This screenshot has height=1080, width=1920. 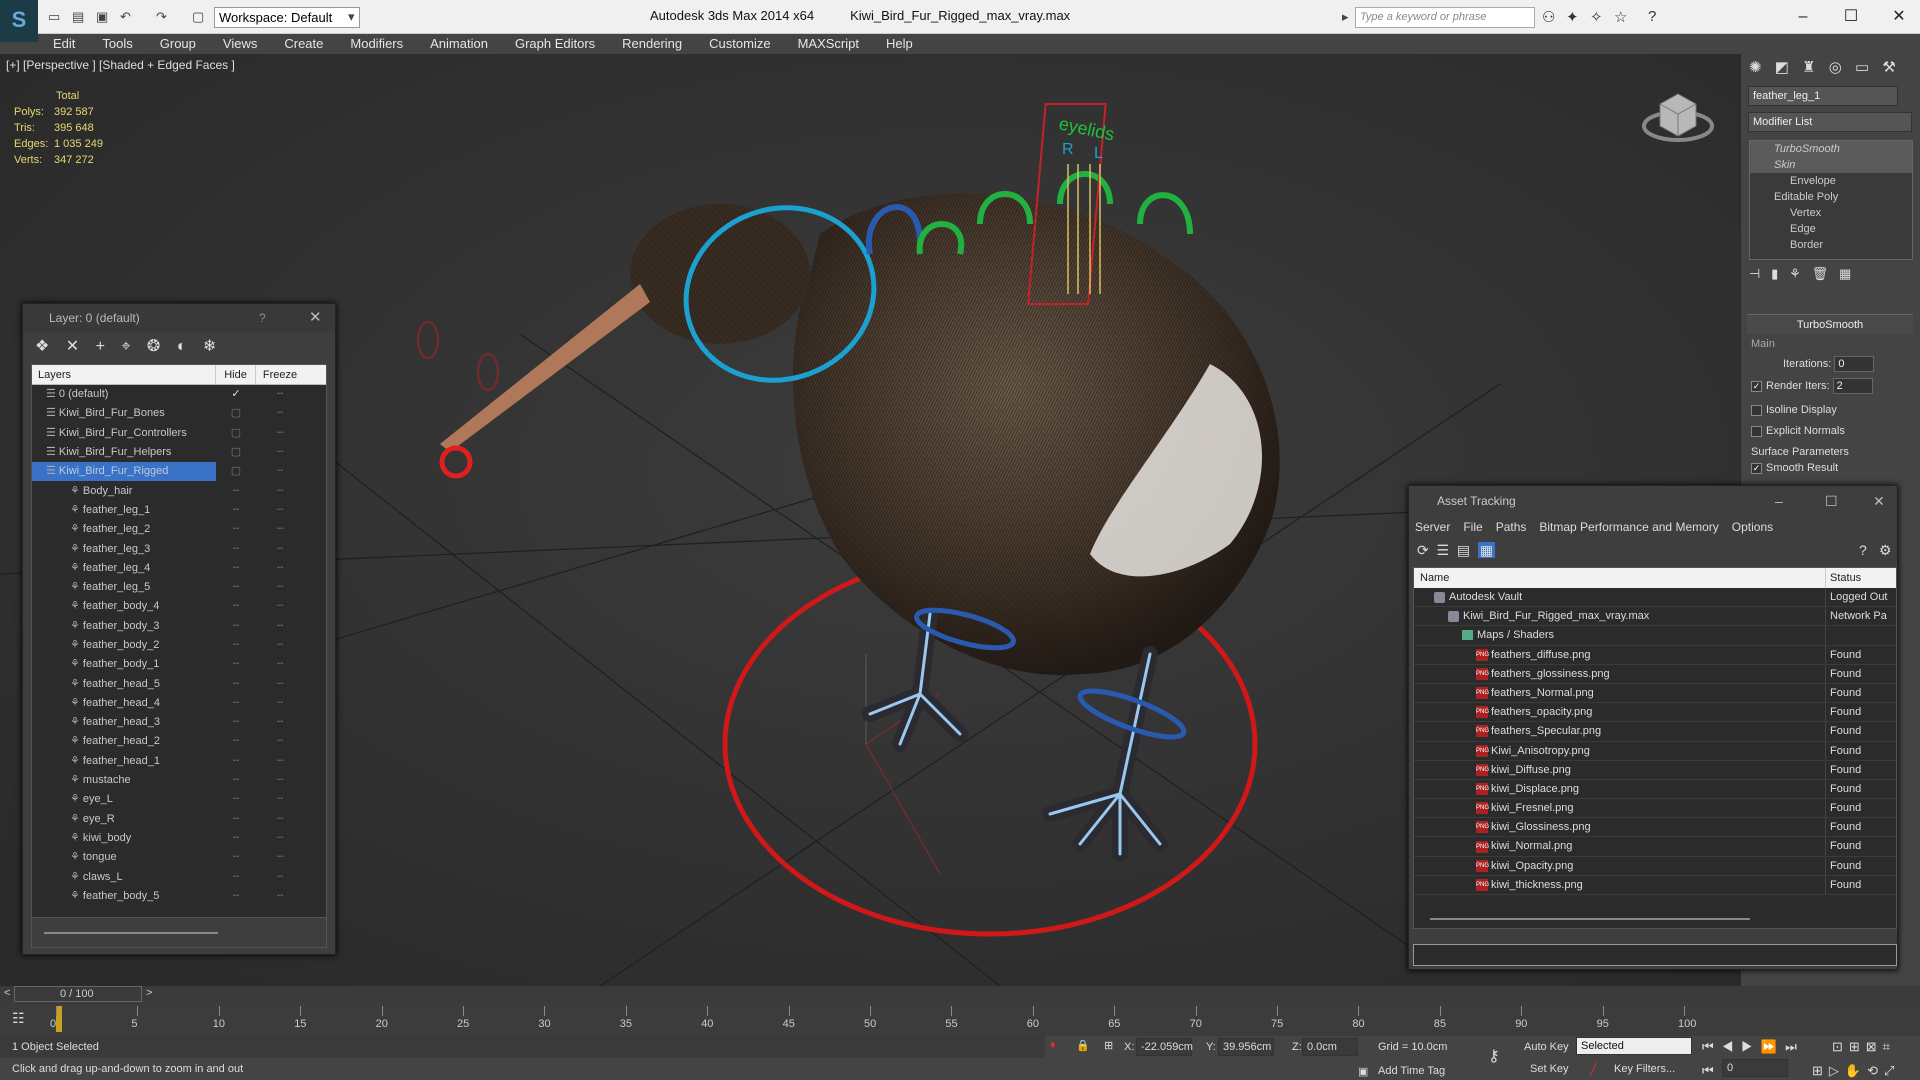 What do you see at coordinates (1655, 732) in the screenshot?
I see `asset-row: PNG feathers_Specular.png Found` at bounding box center [1655, 732].